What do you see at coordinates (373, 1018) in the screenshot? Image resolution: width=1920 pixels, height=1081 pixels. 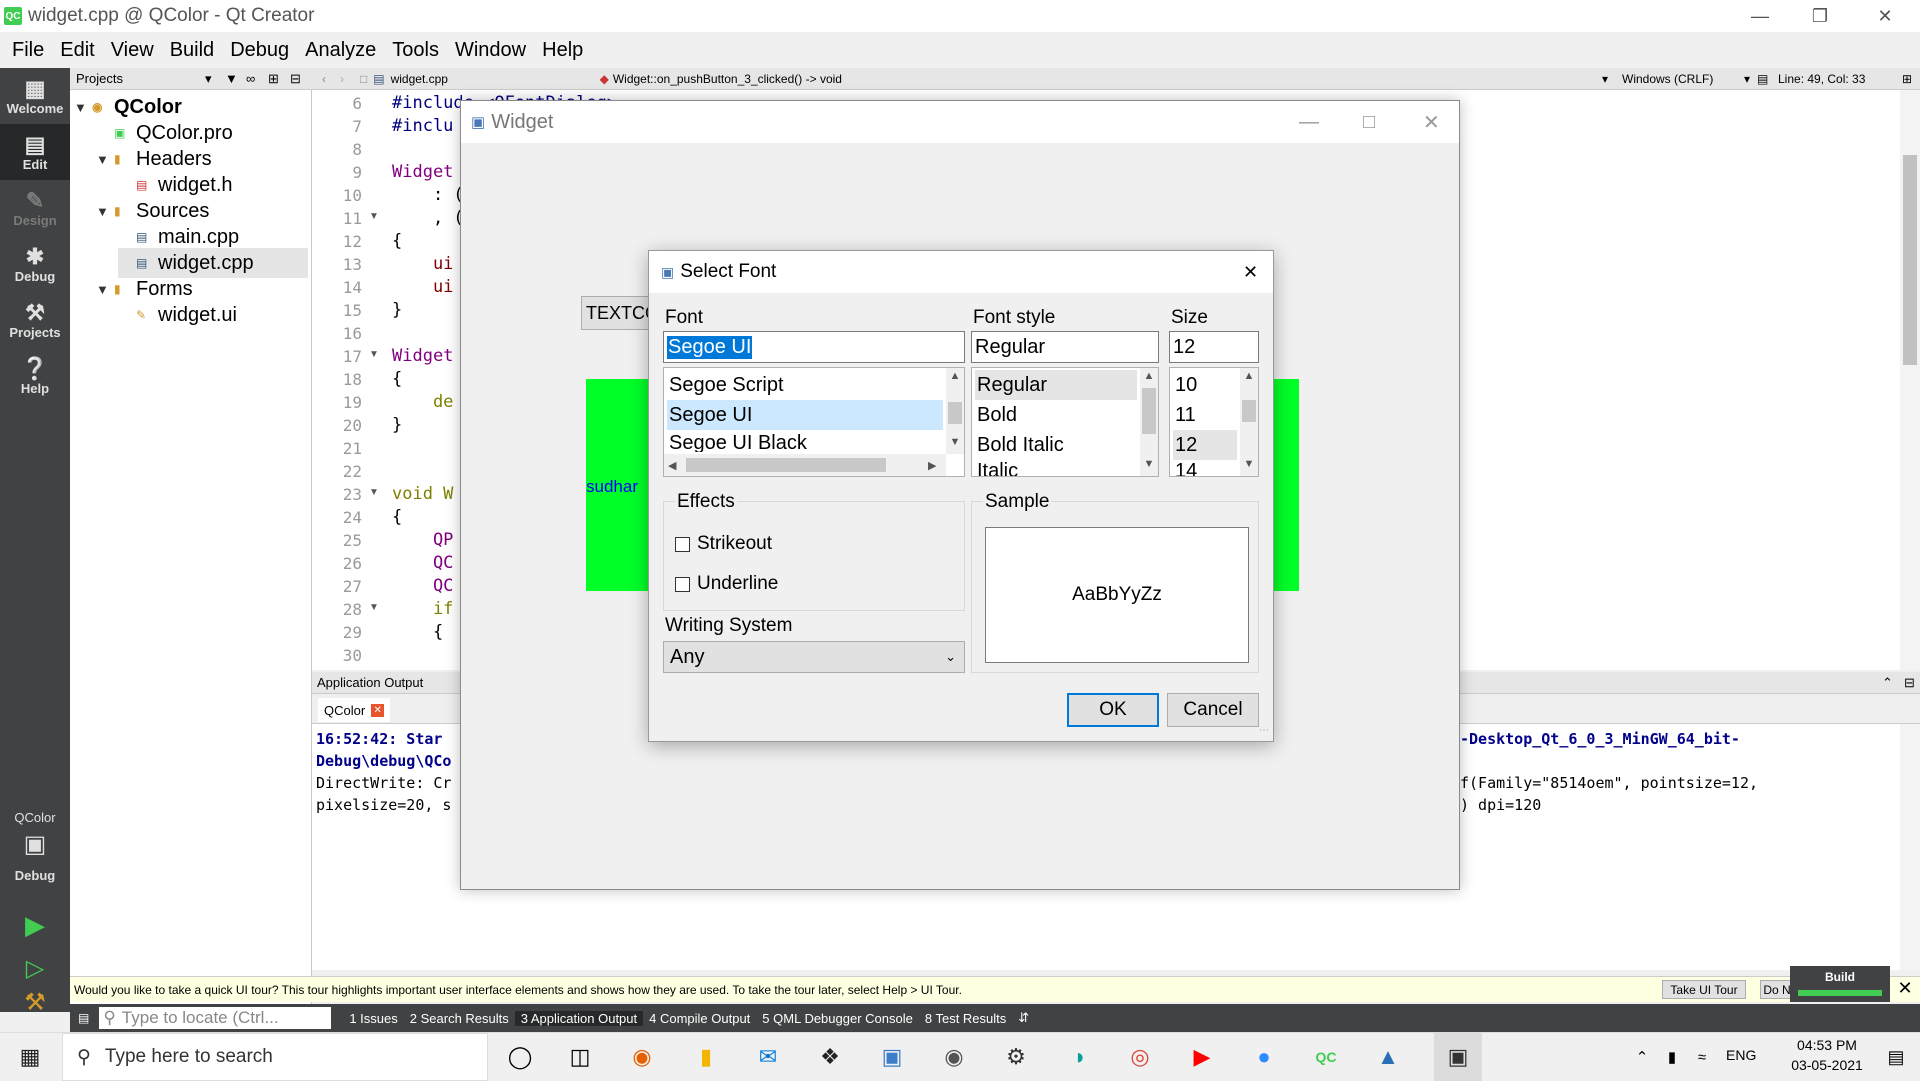 I see `tab-issues: 1 Issues` at bounding box center [373, 1018].